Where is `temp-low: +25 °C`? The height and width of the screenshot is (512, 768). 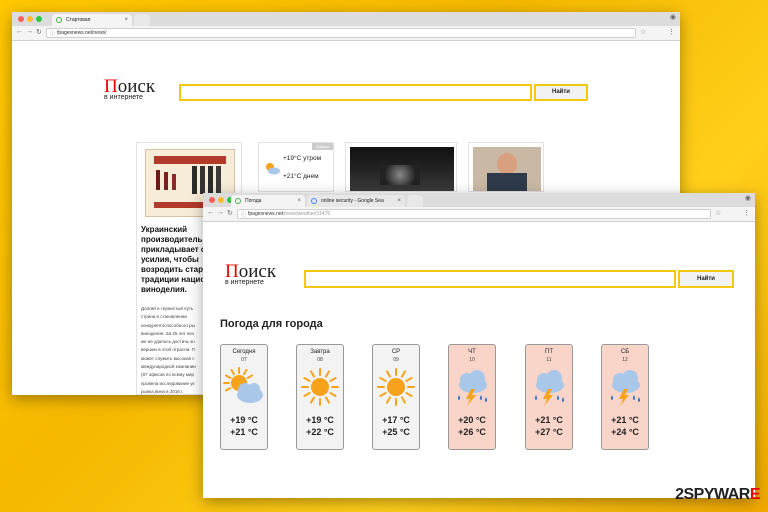 temp-low: +25 °C is located at coordinates (396, 432).